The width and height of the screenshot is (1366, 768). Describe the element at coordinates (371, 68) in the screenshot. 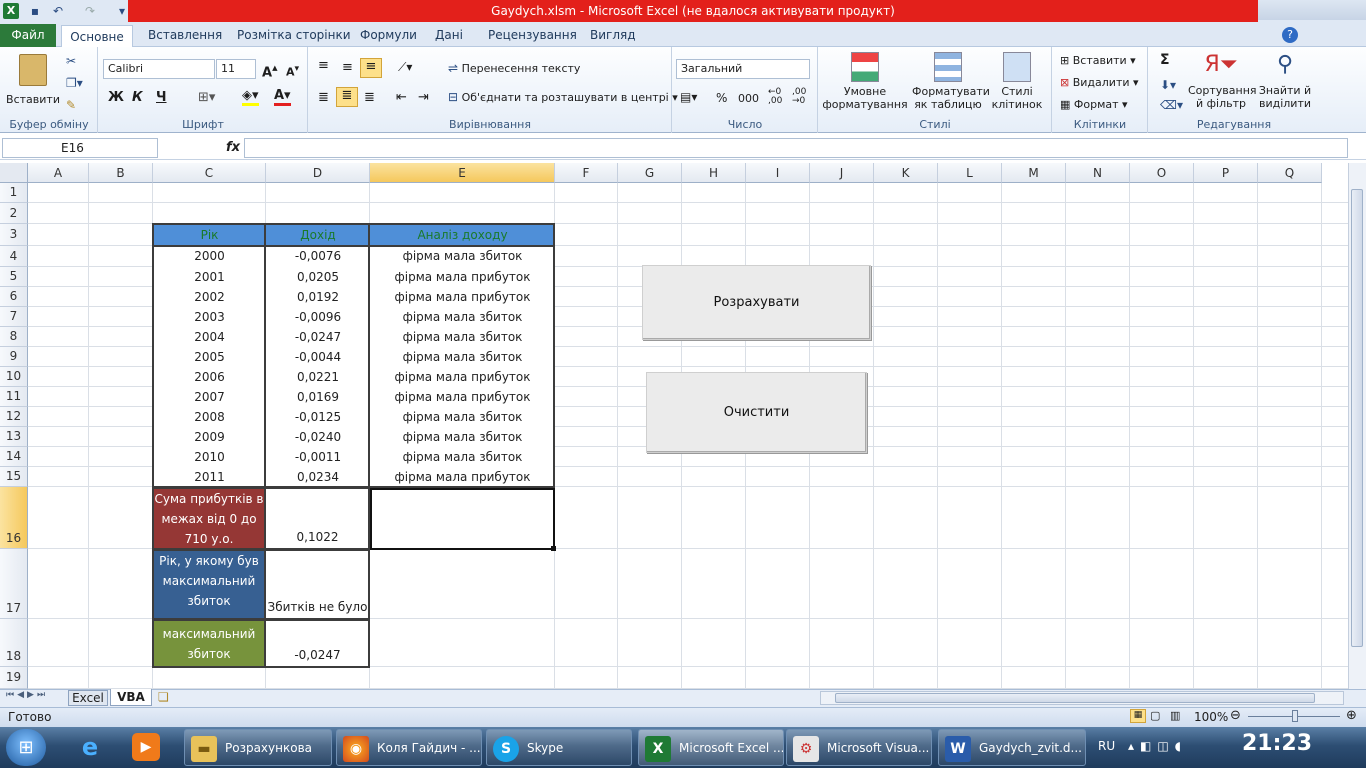

I see `align-bottom-icon: ≡` at that location.